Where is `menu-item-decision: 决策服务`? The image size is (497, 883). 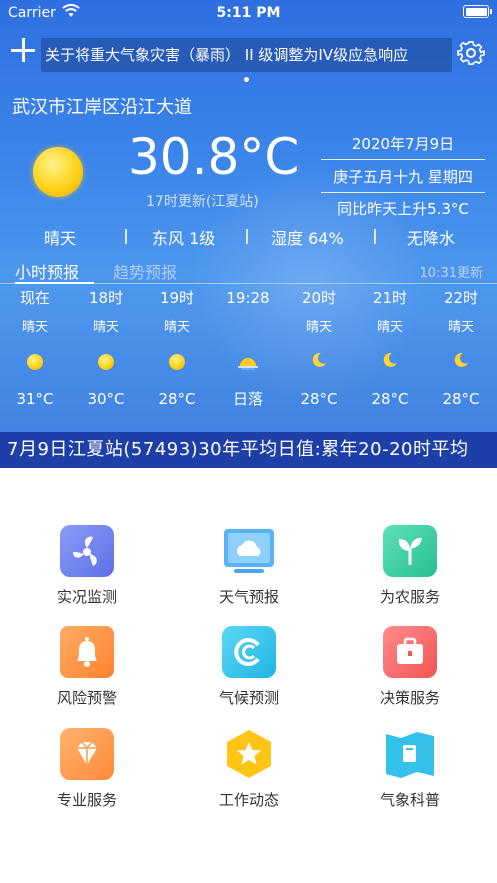 menu-item-decision: 决策服务 is located at coordinates (410, 667).